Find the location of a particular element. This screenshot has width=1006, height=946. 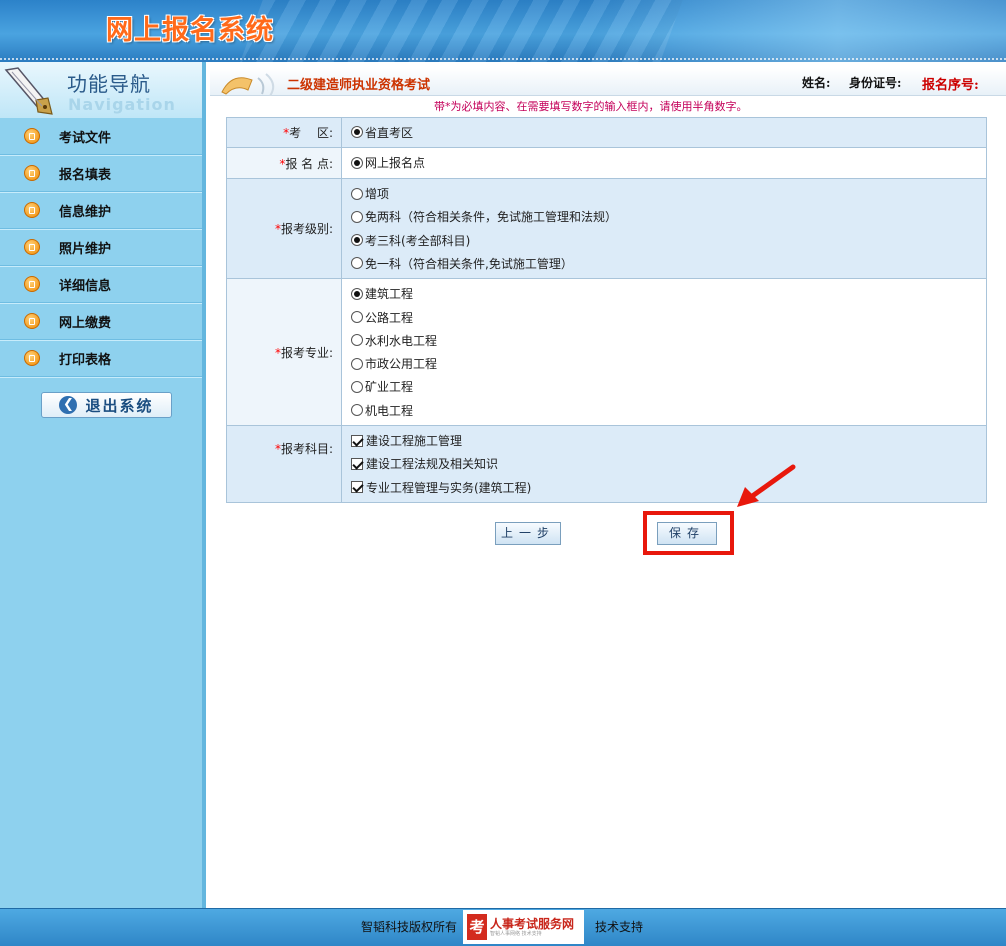

level-option-three-subjects: 考三科(考全部科目) is located at coordinates (668, 240).